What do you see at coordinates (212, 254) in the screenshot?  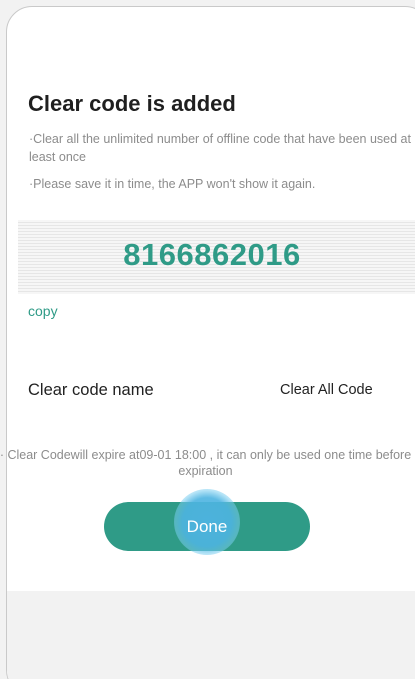 I see `clear-code-value: 8166862016` at bounding box center [212, 254].